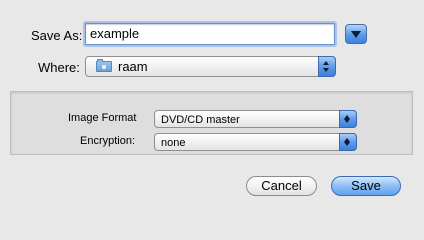  What do you see at coordinates (210, 34) in the screenshot?
I see `save-as-field: example` at bounding box center [210, 34].